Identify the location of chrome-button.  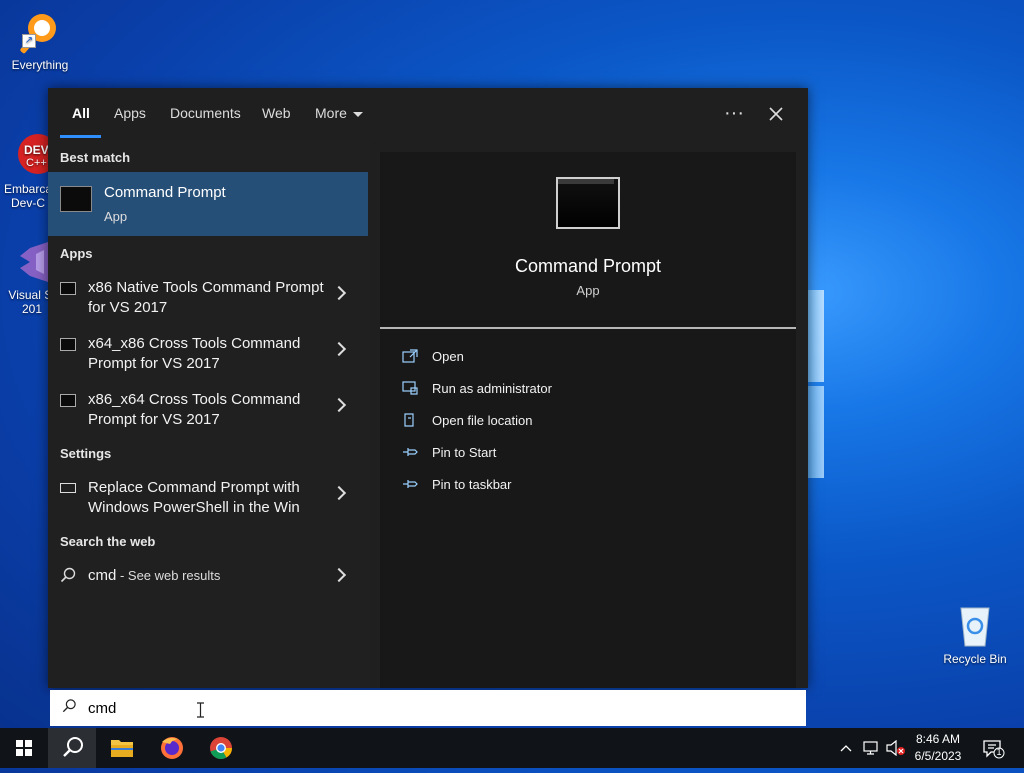
(221, 748).